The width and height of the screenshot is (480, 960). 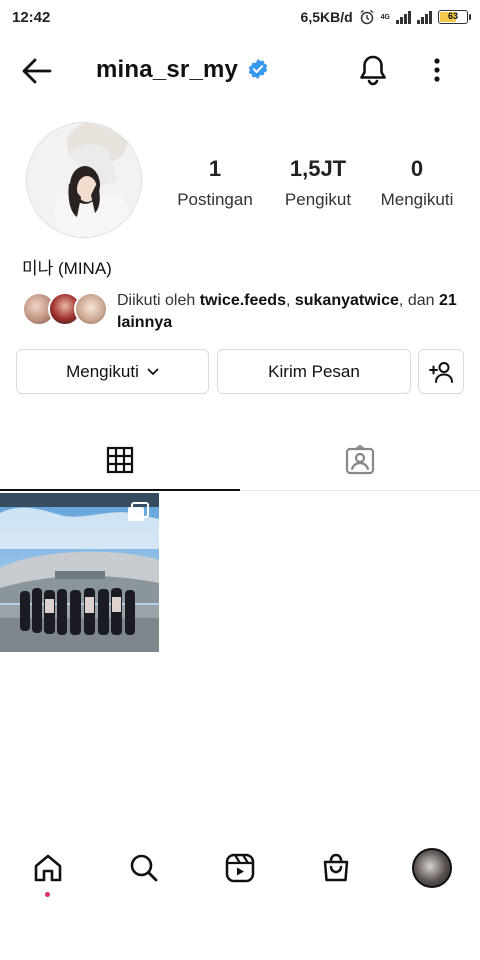 I want to click on tagged-person-icon, so click(x=360, y=459).